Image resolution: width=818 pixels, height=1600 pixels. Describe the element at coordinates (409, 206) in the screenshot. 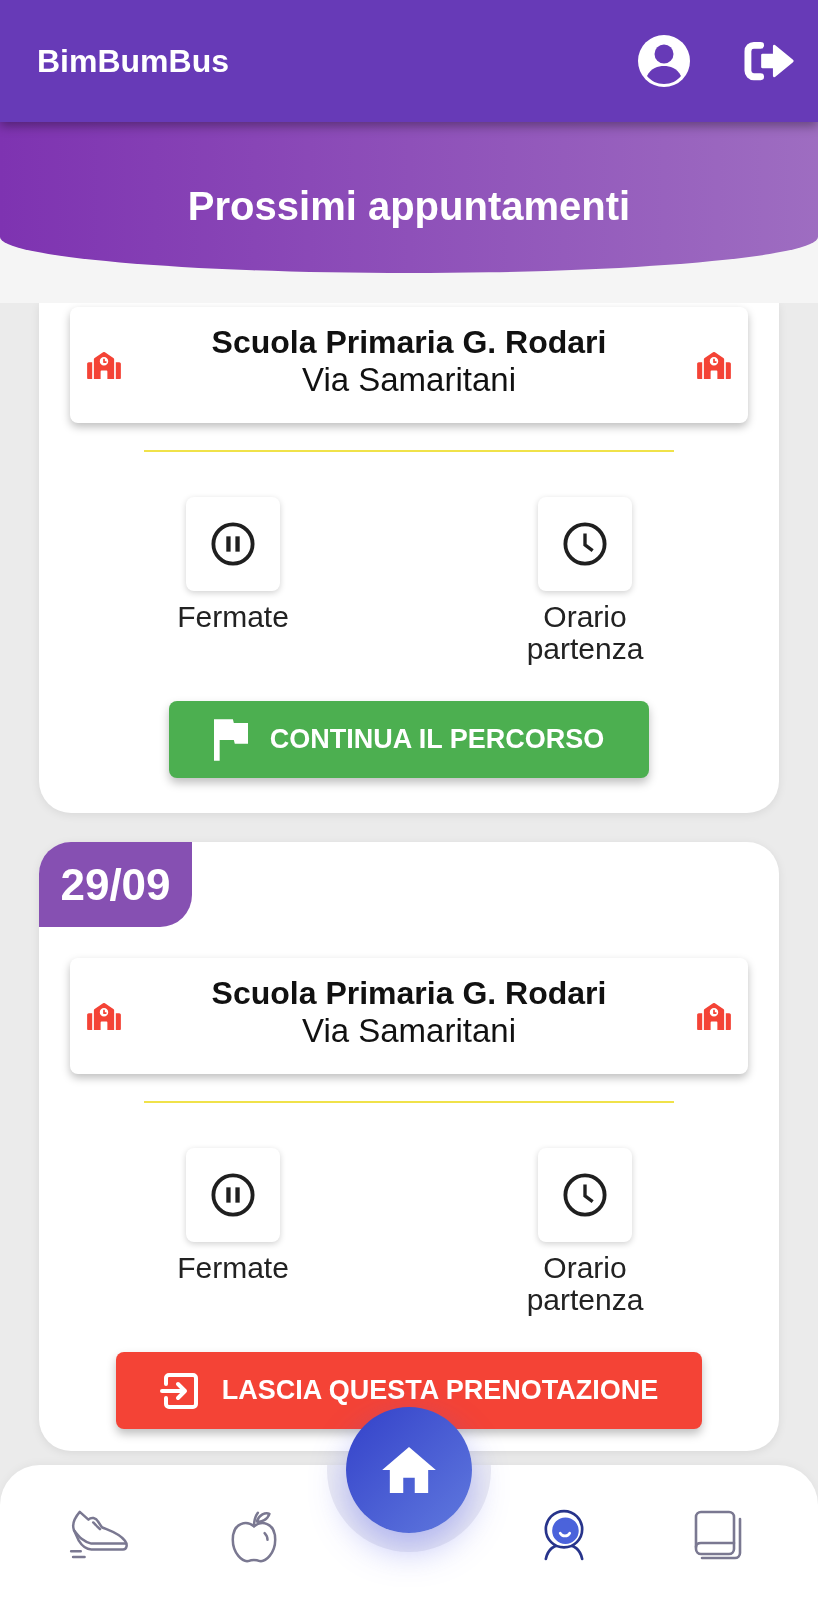

I see `page-title: Prossimi appuntamenti` at that location.